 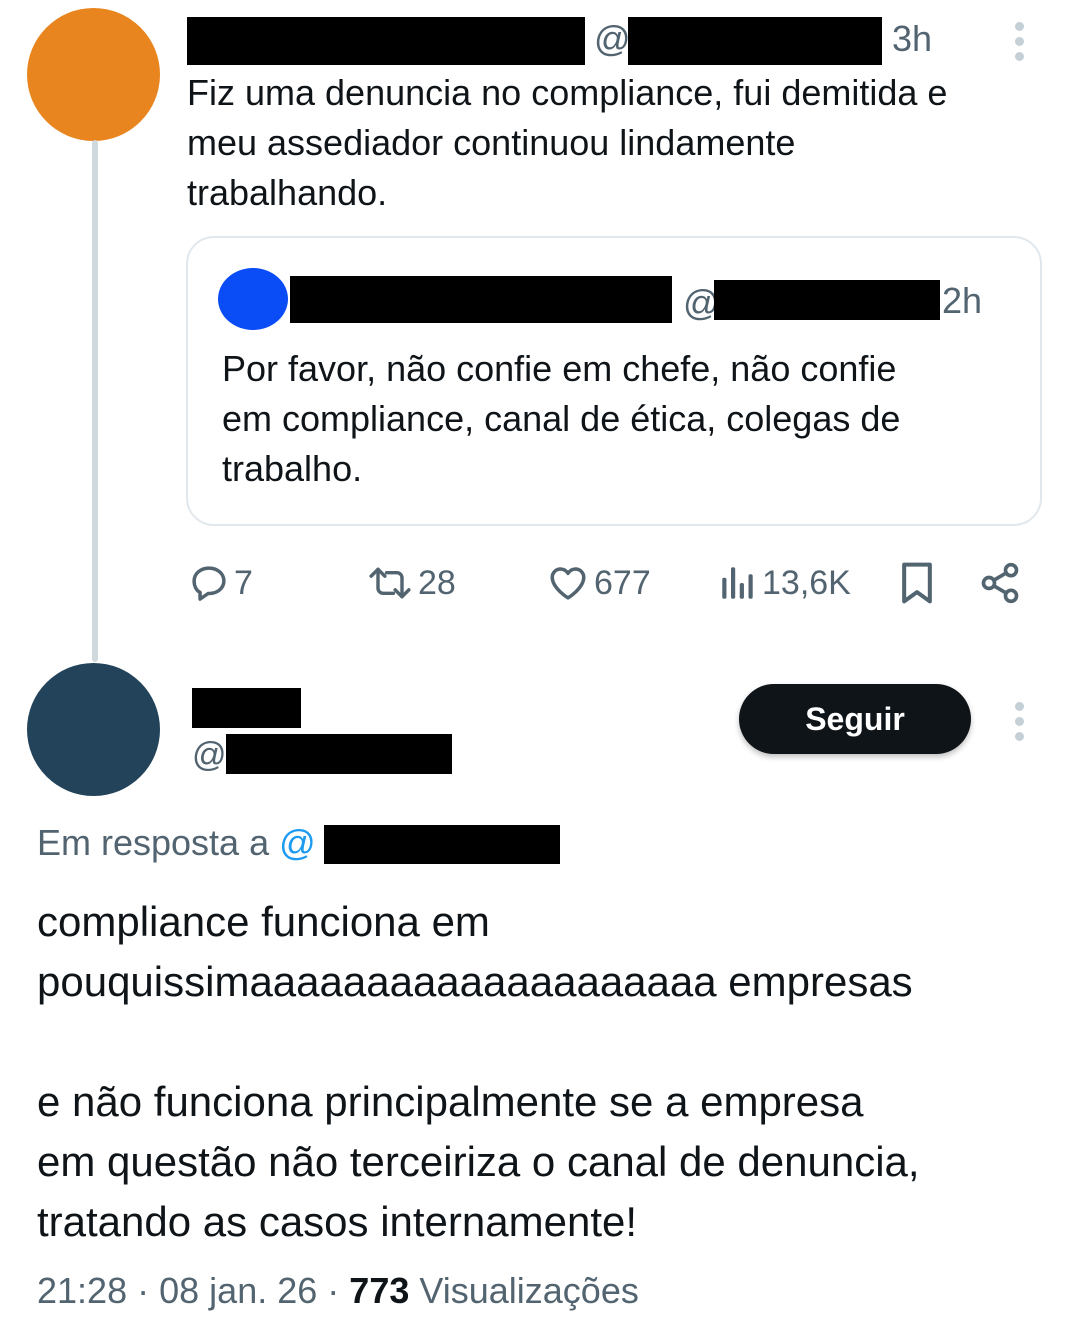 What do you see at coordinates (806, 582) in the screenshot?
I see `views-count: 13,6K` at bounding box center [806, 582].